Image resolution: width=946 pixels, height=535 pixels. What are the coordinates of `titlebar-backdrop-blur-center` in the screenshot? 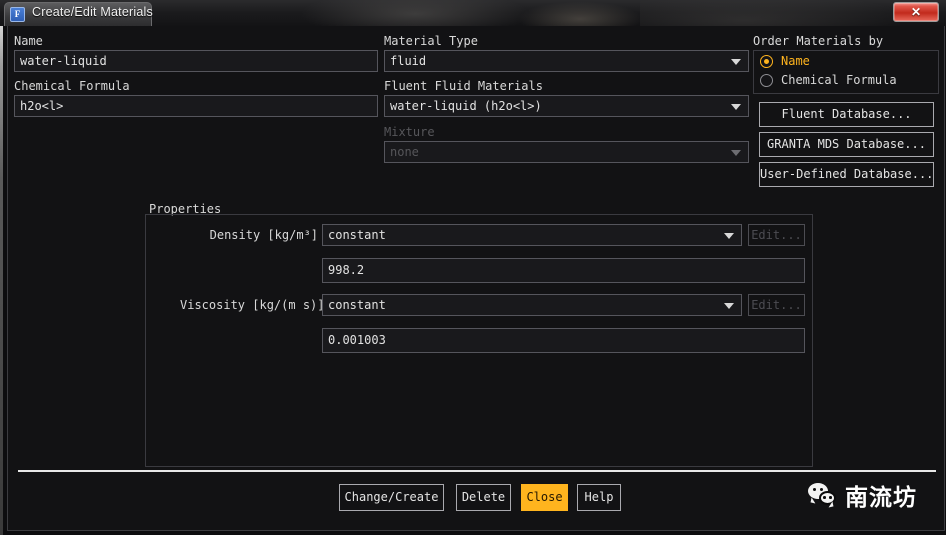 It's located at (580, 15).